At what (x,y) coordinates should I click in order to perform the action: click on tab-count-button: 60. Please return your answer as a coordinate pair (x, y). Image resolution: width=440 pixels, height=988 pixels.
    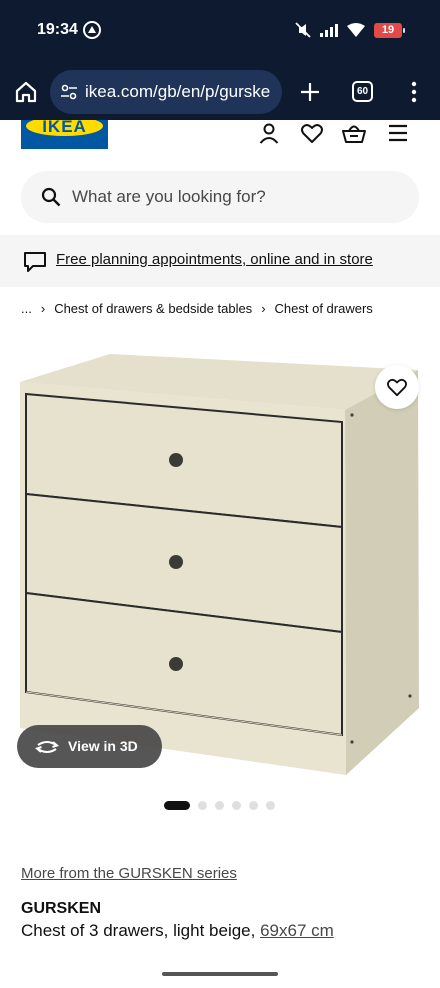
    Looking at the image, I should click on (362, 91).